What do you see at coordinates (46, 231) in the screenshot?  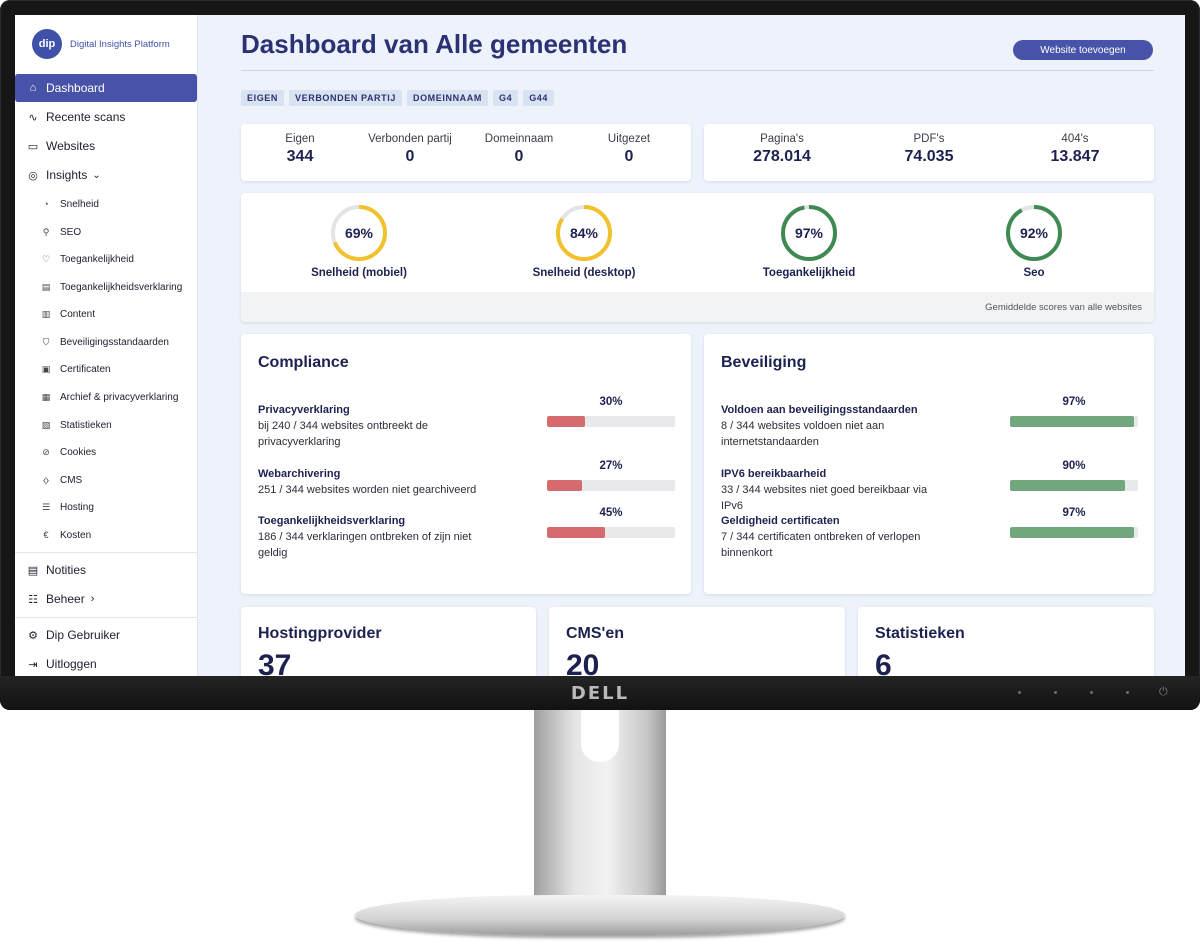 I see `search-icon: ⚲` at bounding box center [46, 231].